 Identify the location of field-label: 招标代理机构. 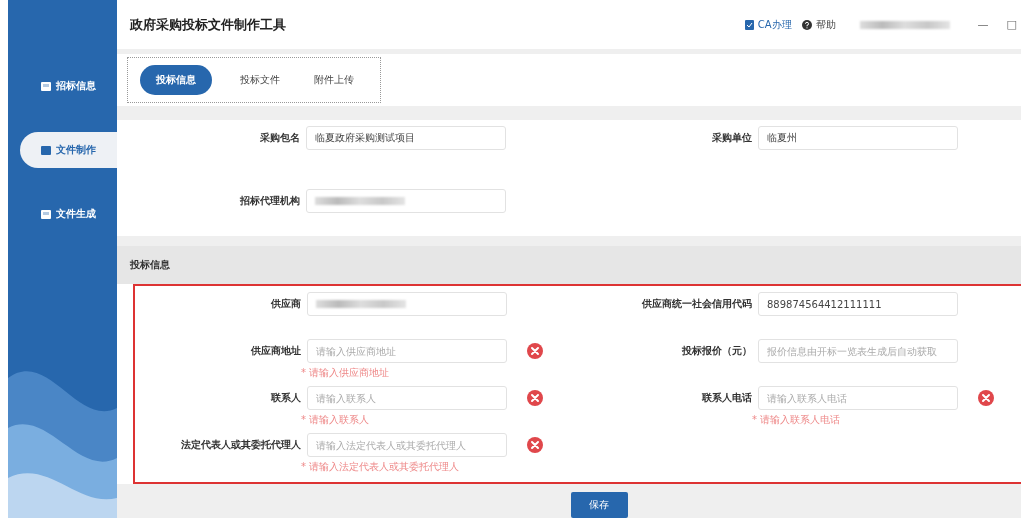
(270, 201).